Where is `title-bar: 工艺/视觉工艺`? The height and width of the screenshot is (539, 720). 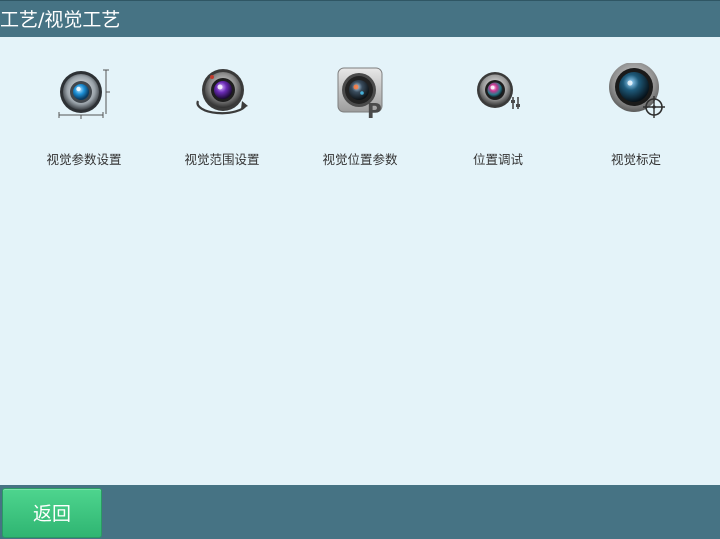 title-bar: 工艺/视觉工艺 is located at coordinates (360, 18).